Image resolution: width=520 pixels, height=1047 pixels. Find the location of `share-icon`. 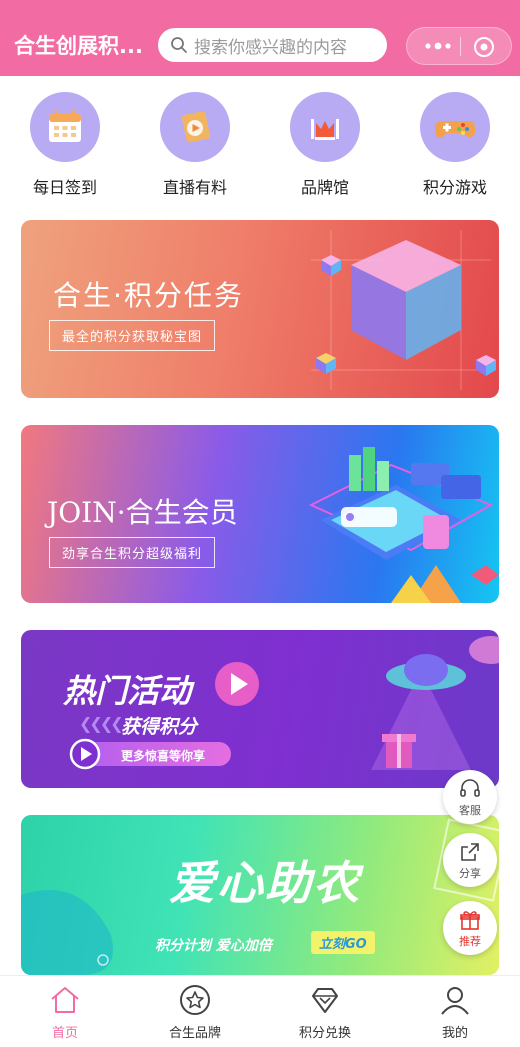

share-icon is located at coordinates (470, 852).